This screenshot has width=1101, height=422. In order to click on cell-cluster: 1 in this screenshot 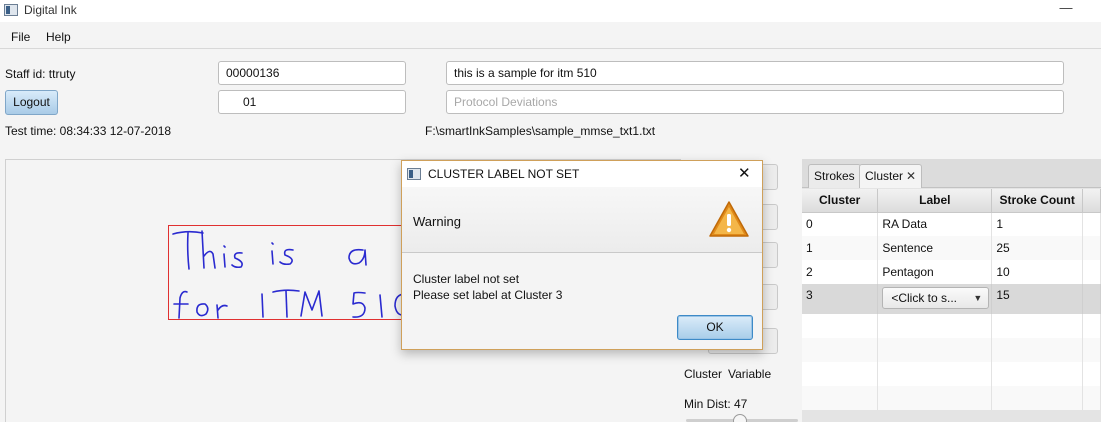, I will do `click(840, 248)`.